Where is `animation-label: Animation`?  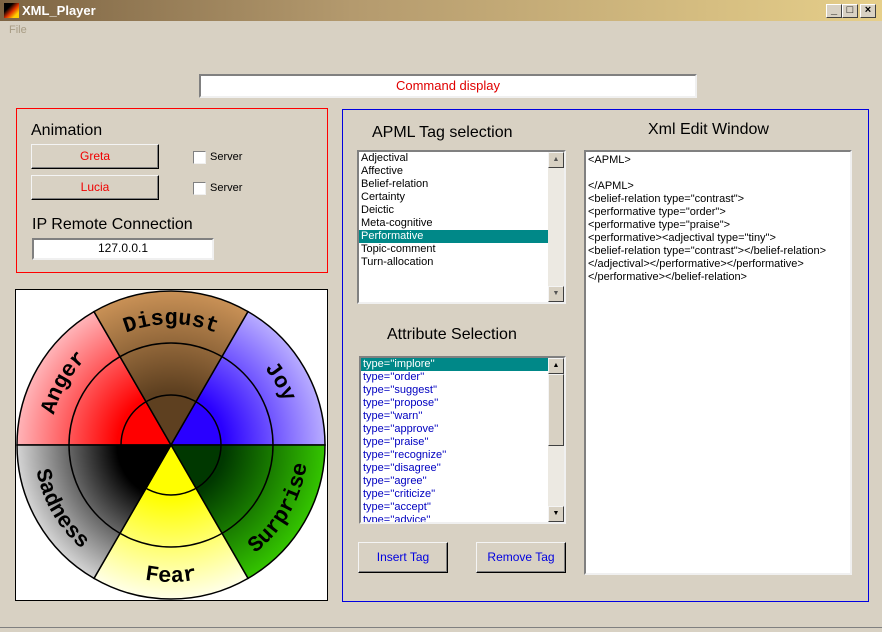 animation-label: Animation is located at coordinates (67, 130).